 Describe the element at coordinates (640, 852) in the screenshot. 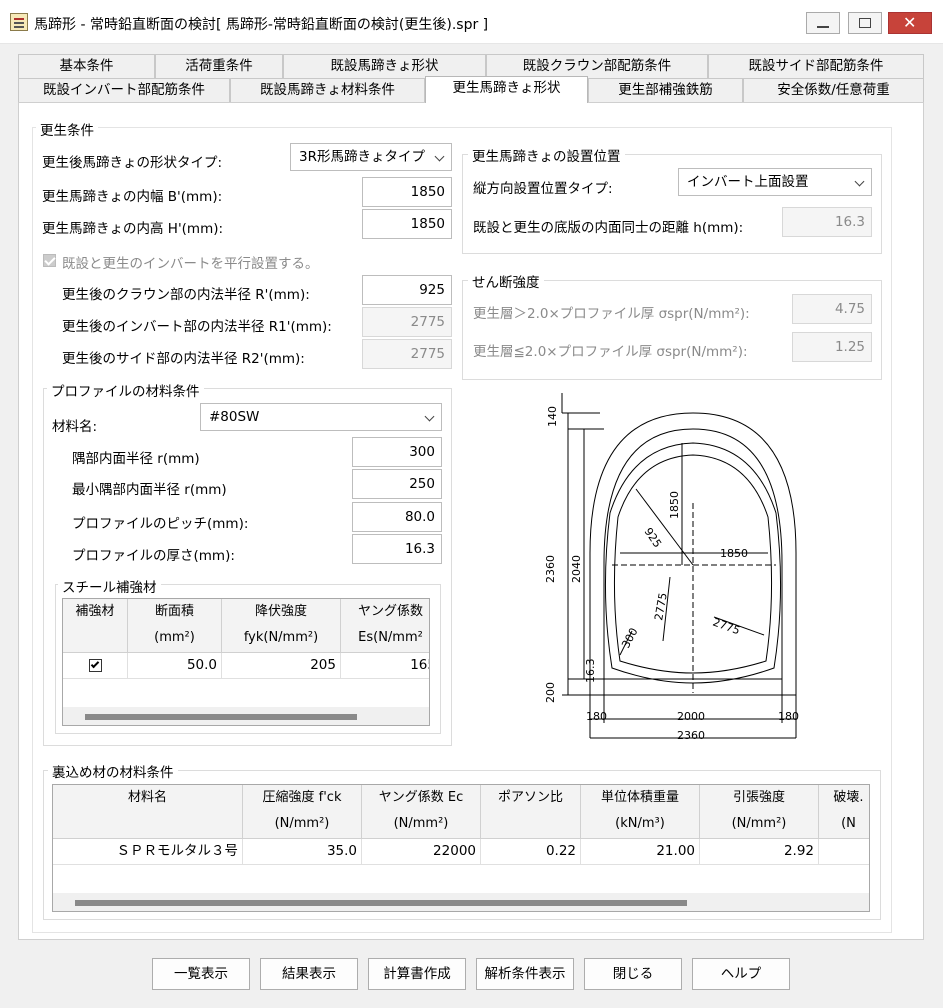

I see `backfill-cell-unit-weight: 21.00` at that location.